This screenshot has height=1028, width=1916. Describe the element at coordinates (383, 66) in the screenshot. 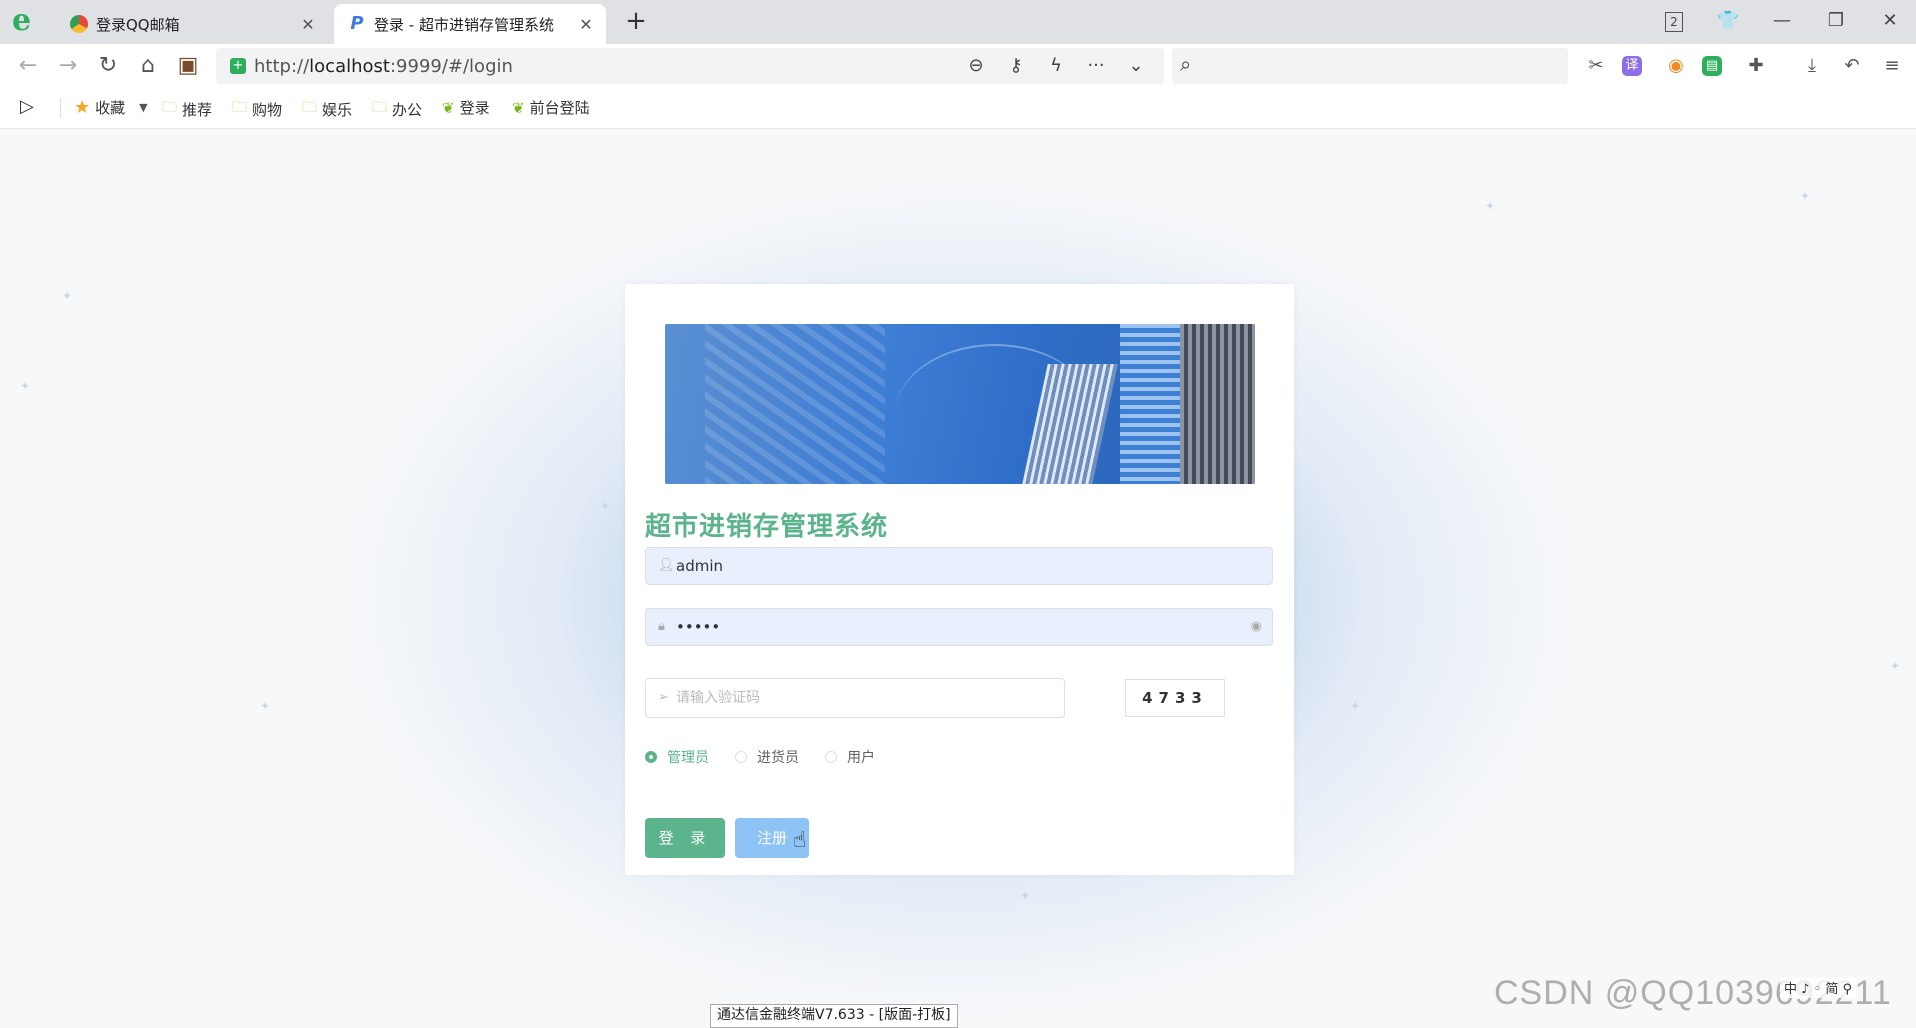

I see `url-text: http://localhost:9999/#/login` at that location.